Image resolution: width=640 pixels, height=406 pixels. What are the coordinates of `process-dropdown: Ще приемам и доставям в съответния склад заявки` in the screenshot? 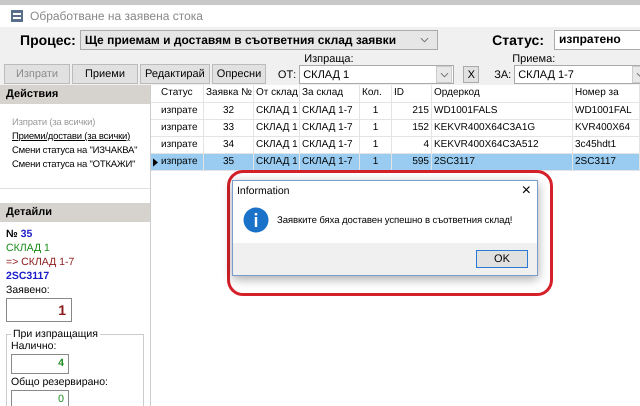 It's located at (259, 40).